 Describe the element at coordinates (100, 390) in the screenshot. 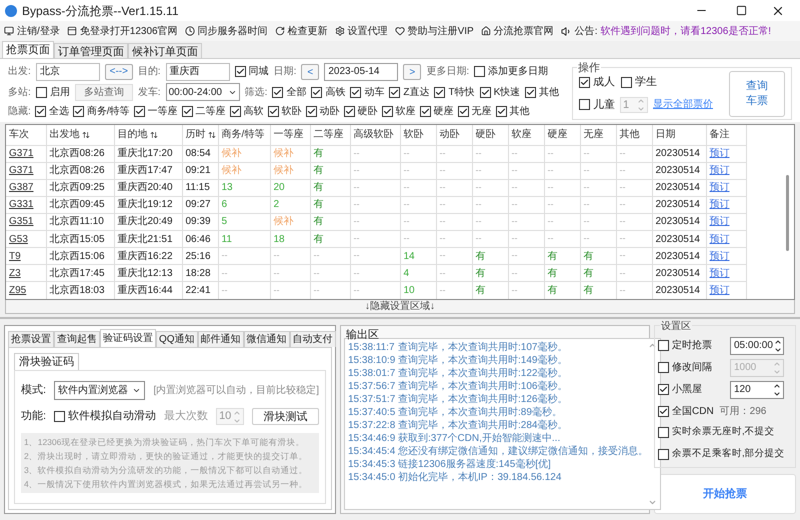

I see `mode-dropdown: 软件内置浏览器` at that location.